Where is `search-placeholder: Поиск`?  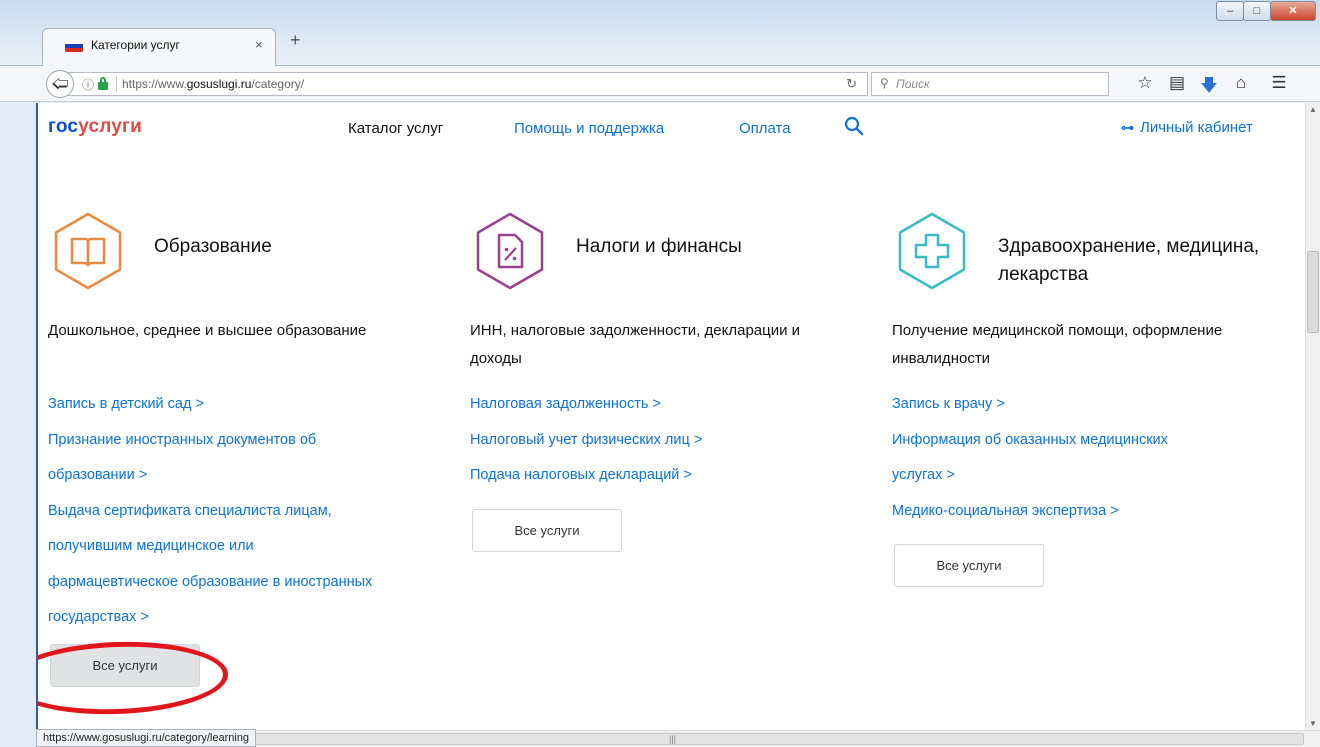
search-placeholder: Поиск is located at coordinates (913, 84).